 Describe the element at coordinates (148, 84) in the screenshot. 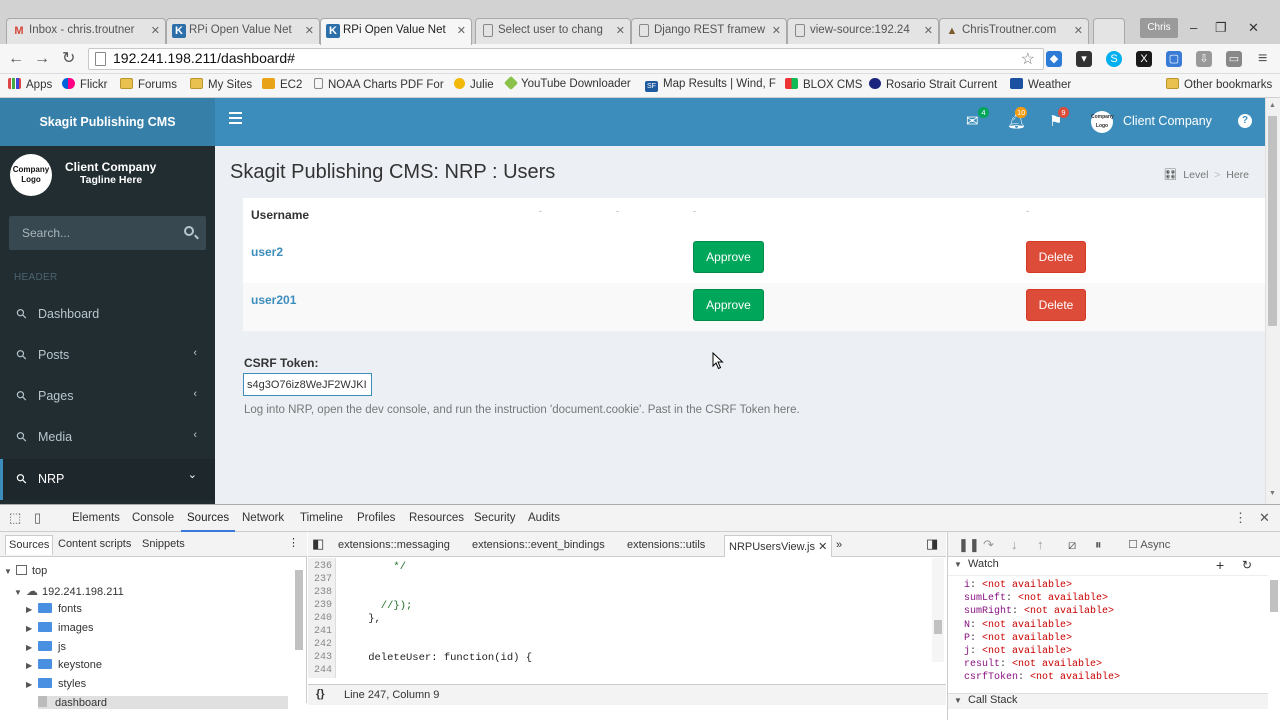

I see `bookmark-forums: Forums` at that location.